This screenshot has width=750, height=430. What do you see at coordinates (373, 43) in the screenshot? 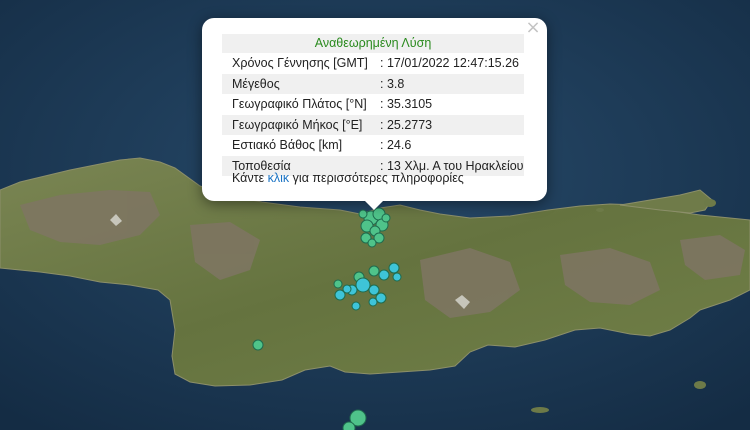
I see `popup-title: Αναθεωρημένη Λύση` at bounding box center [373, 43].